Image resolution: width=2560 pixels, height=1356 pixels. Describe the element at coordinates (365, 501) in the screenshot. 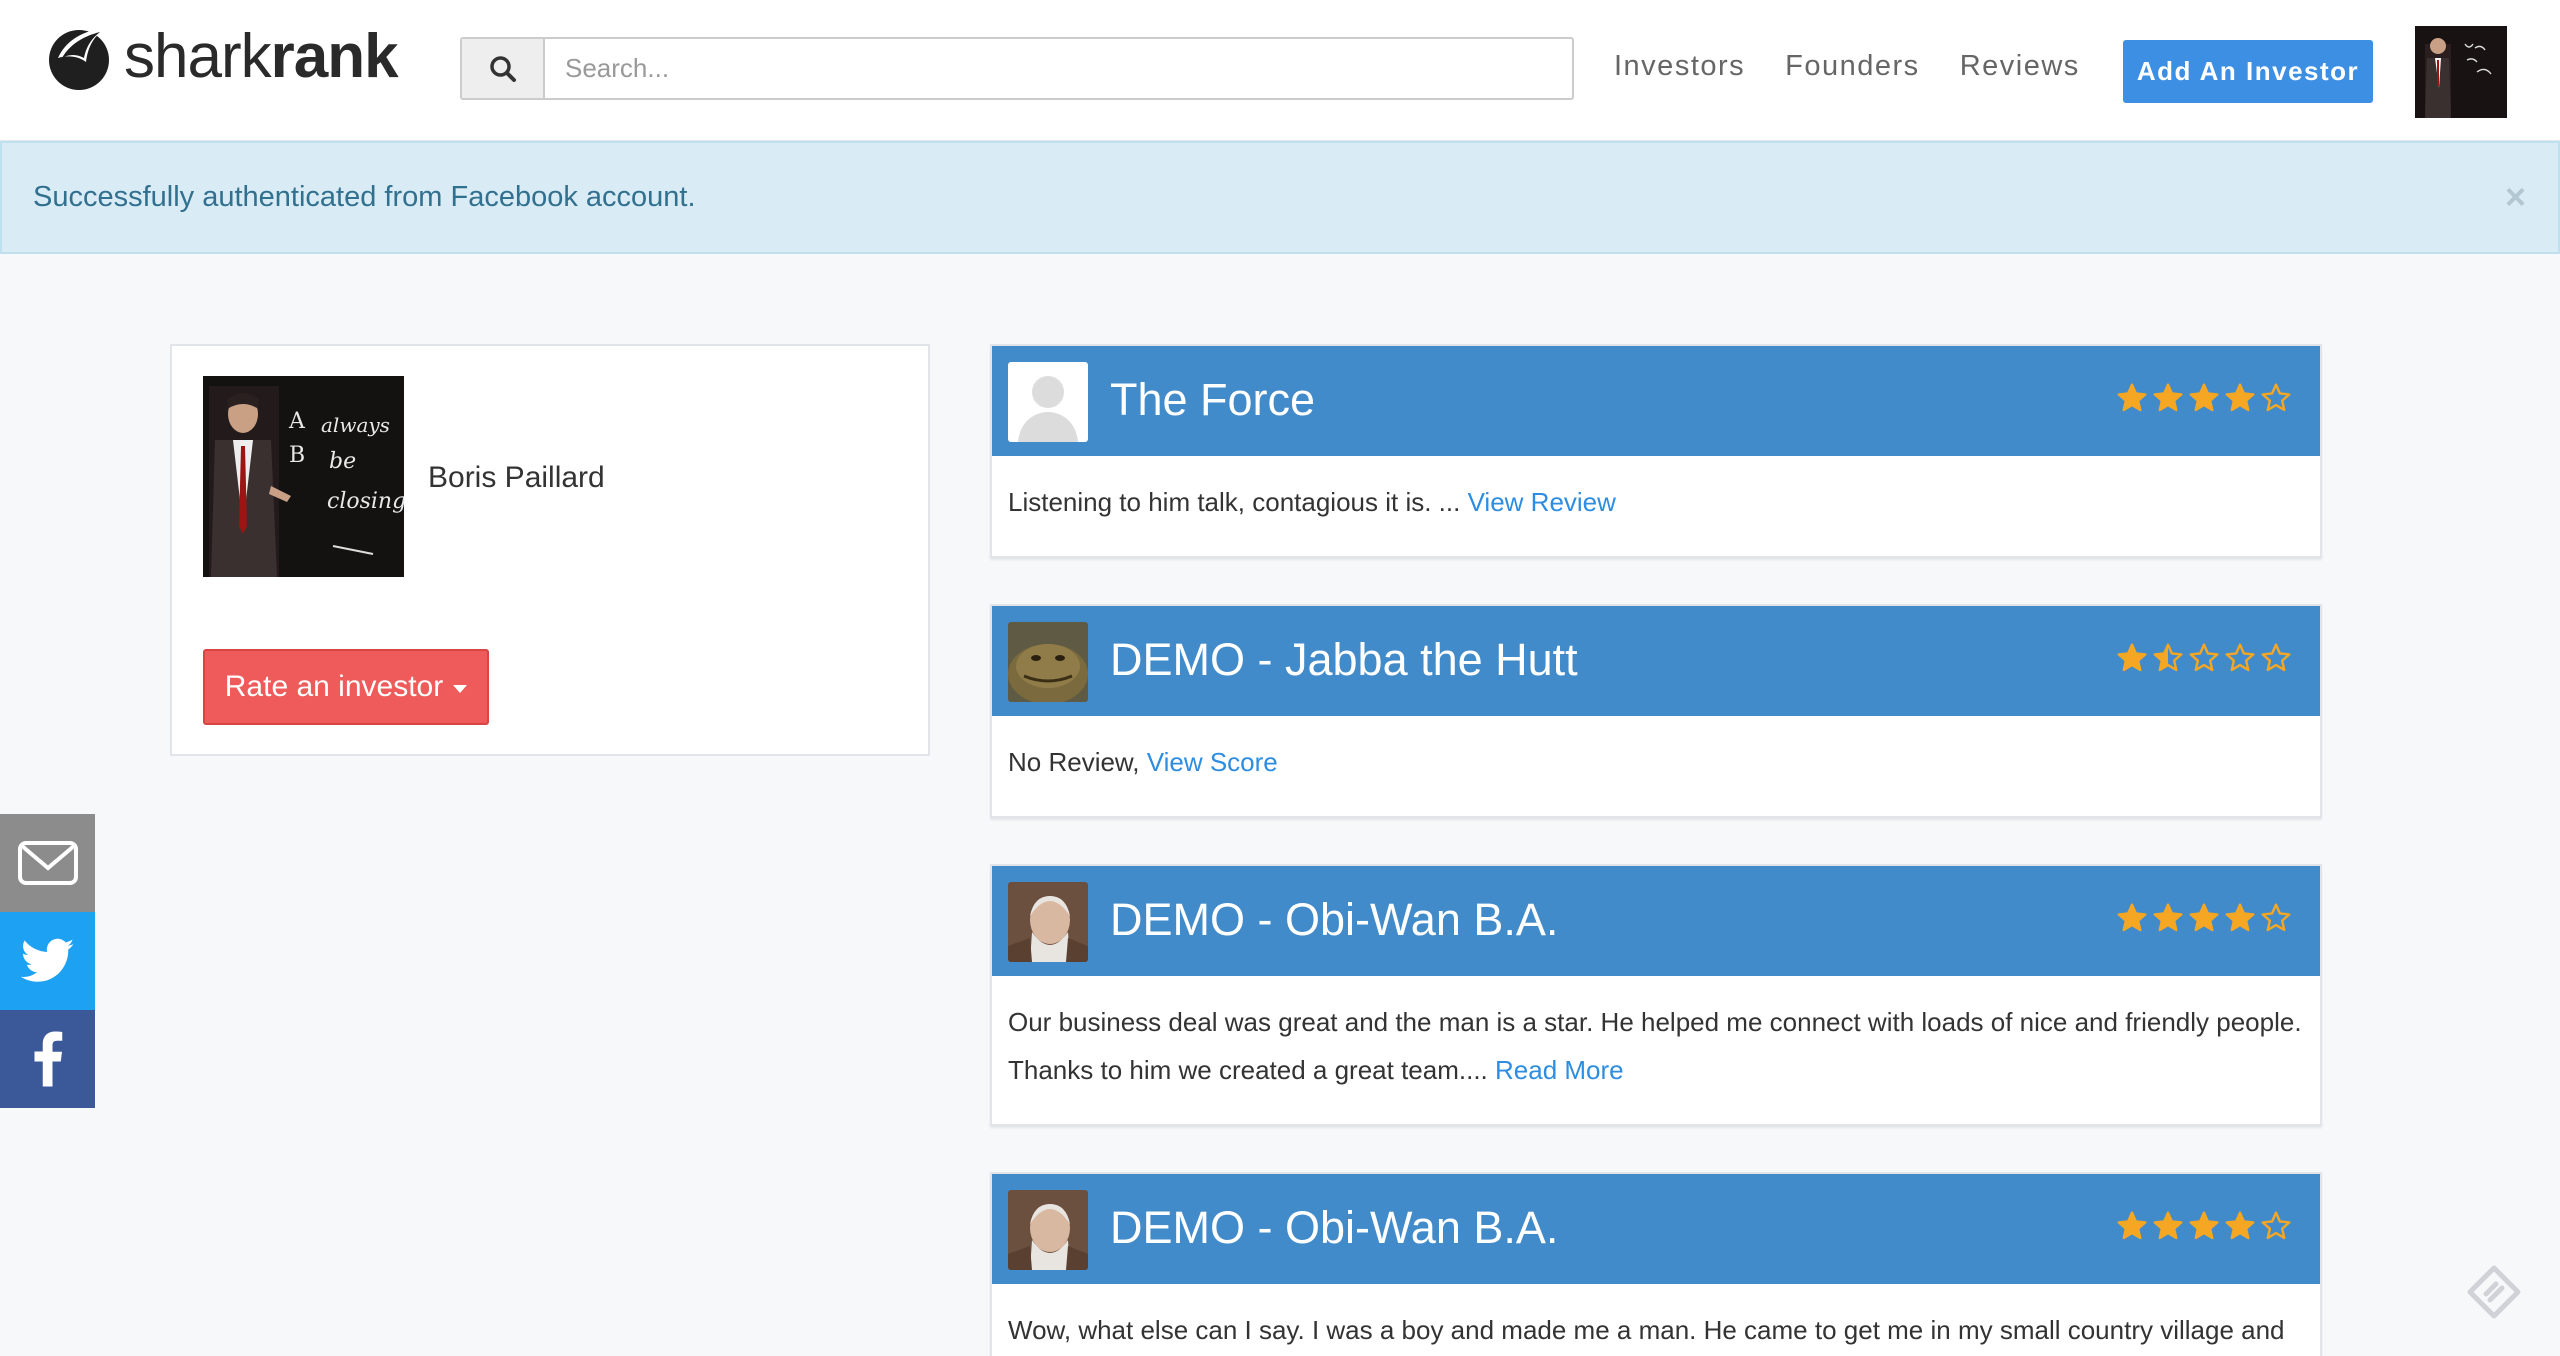

I see `svg-text: closing` at that location.